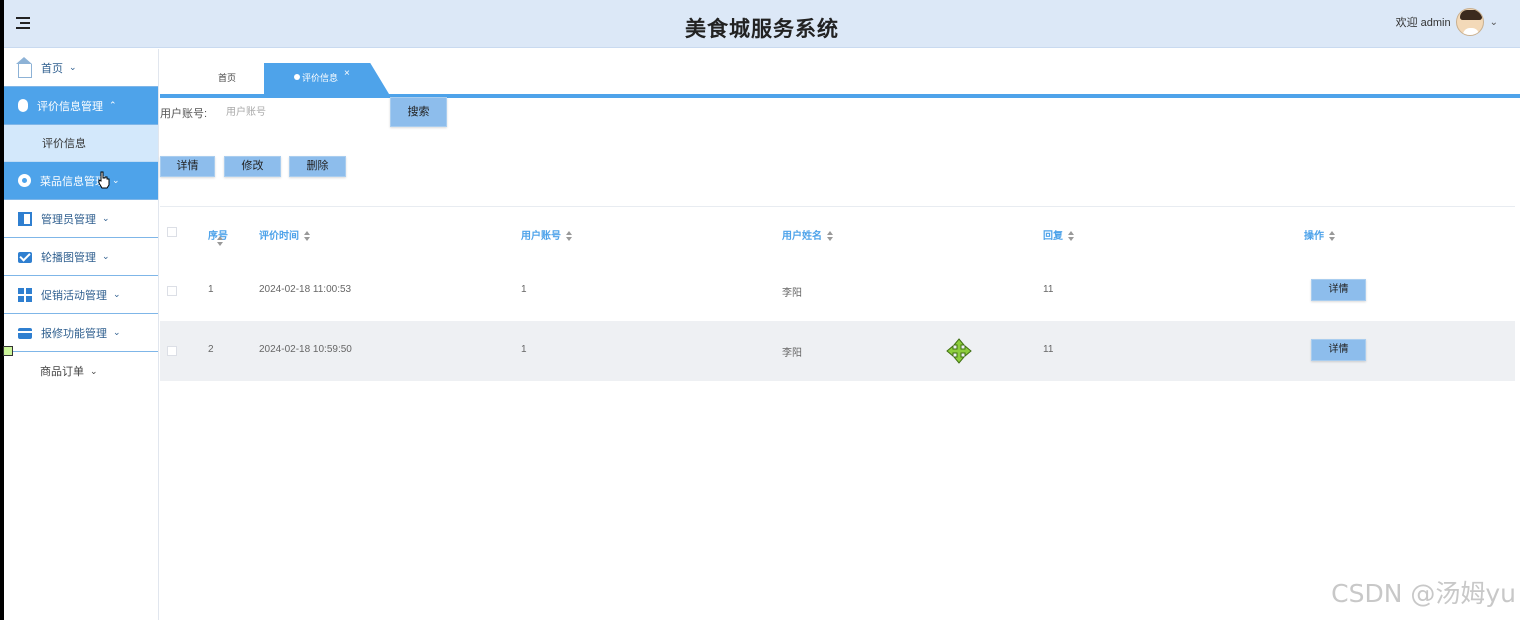  What do you see at coordinates (184, 114) in the screenshot?
I see `search-label: 用户账号:` at bounding box center [184, 114].